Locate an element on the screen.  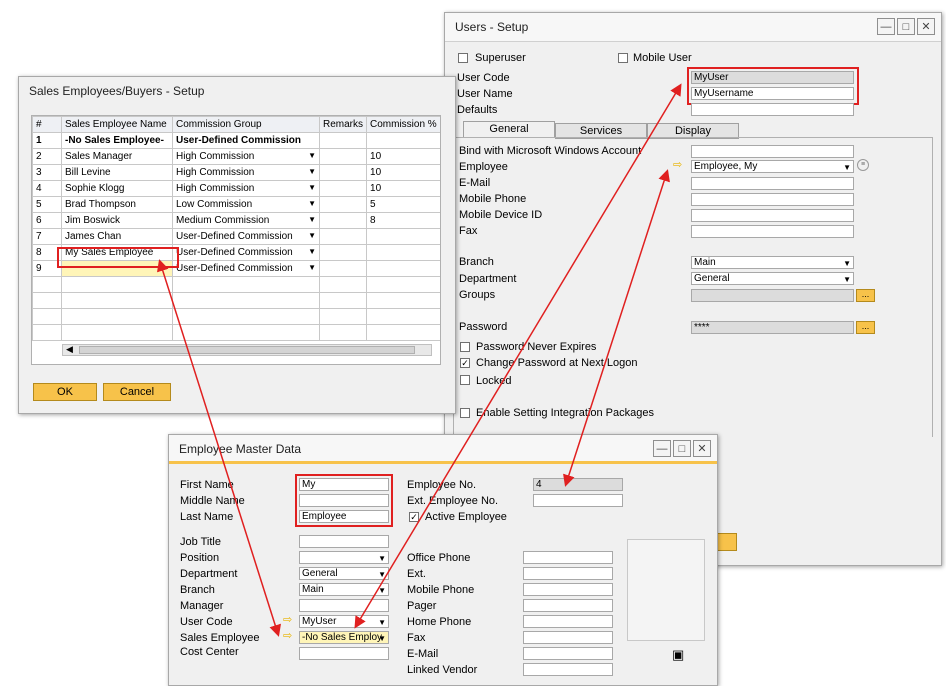
table-row: 3 Bill Levine High Commission ▼ 10 is located at coordinates (236, 172).